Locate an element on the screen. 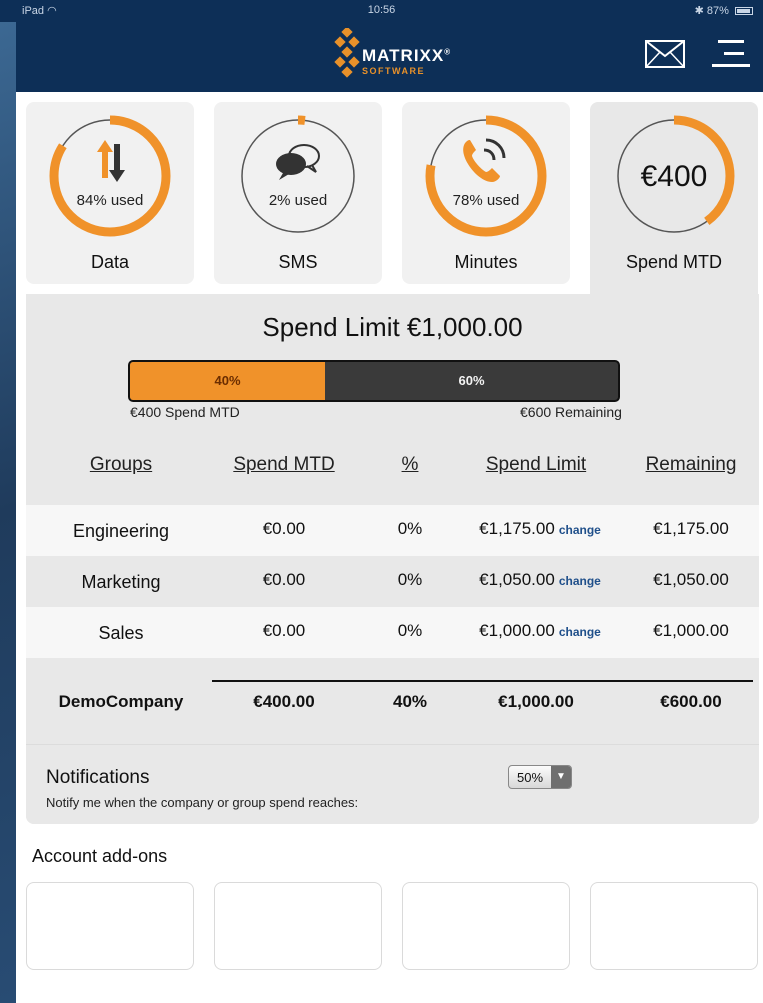 The image size is (763, 1003). brand-subtitle: SOFTWARE is located at coordinates (393, 71).